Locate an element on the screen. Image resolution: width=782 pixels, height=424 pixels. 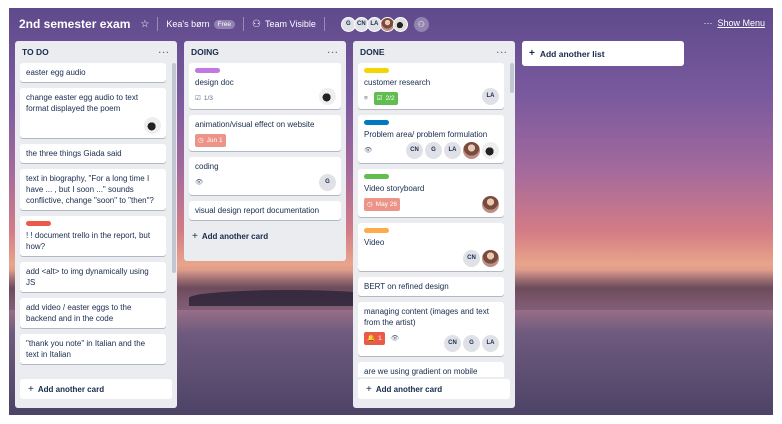
card-title: design doc is located at coordinates (214, 82).